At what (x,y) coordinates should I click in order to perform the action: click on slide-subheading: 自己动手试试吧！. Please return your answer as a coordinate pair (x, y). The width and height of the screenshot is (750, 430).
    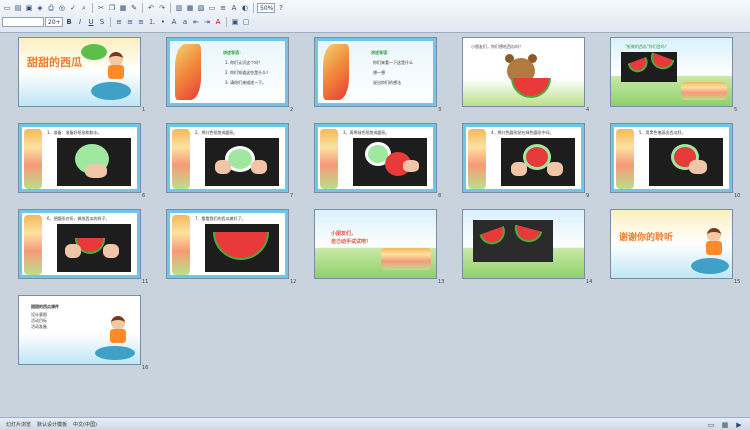
    Looking at the image, I should click on (351, 242).